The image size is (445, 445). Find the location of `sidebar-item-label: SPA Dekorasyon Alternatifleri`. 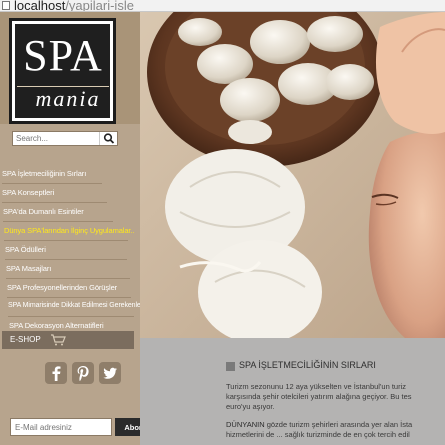

sidebar-item-label: SPA Dekorasyon Alternatifleri is located at coordinates (56, 325).